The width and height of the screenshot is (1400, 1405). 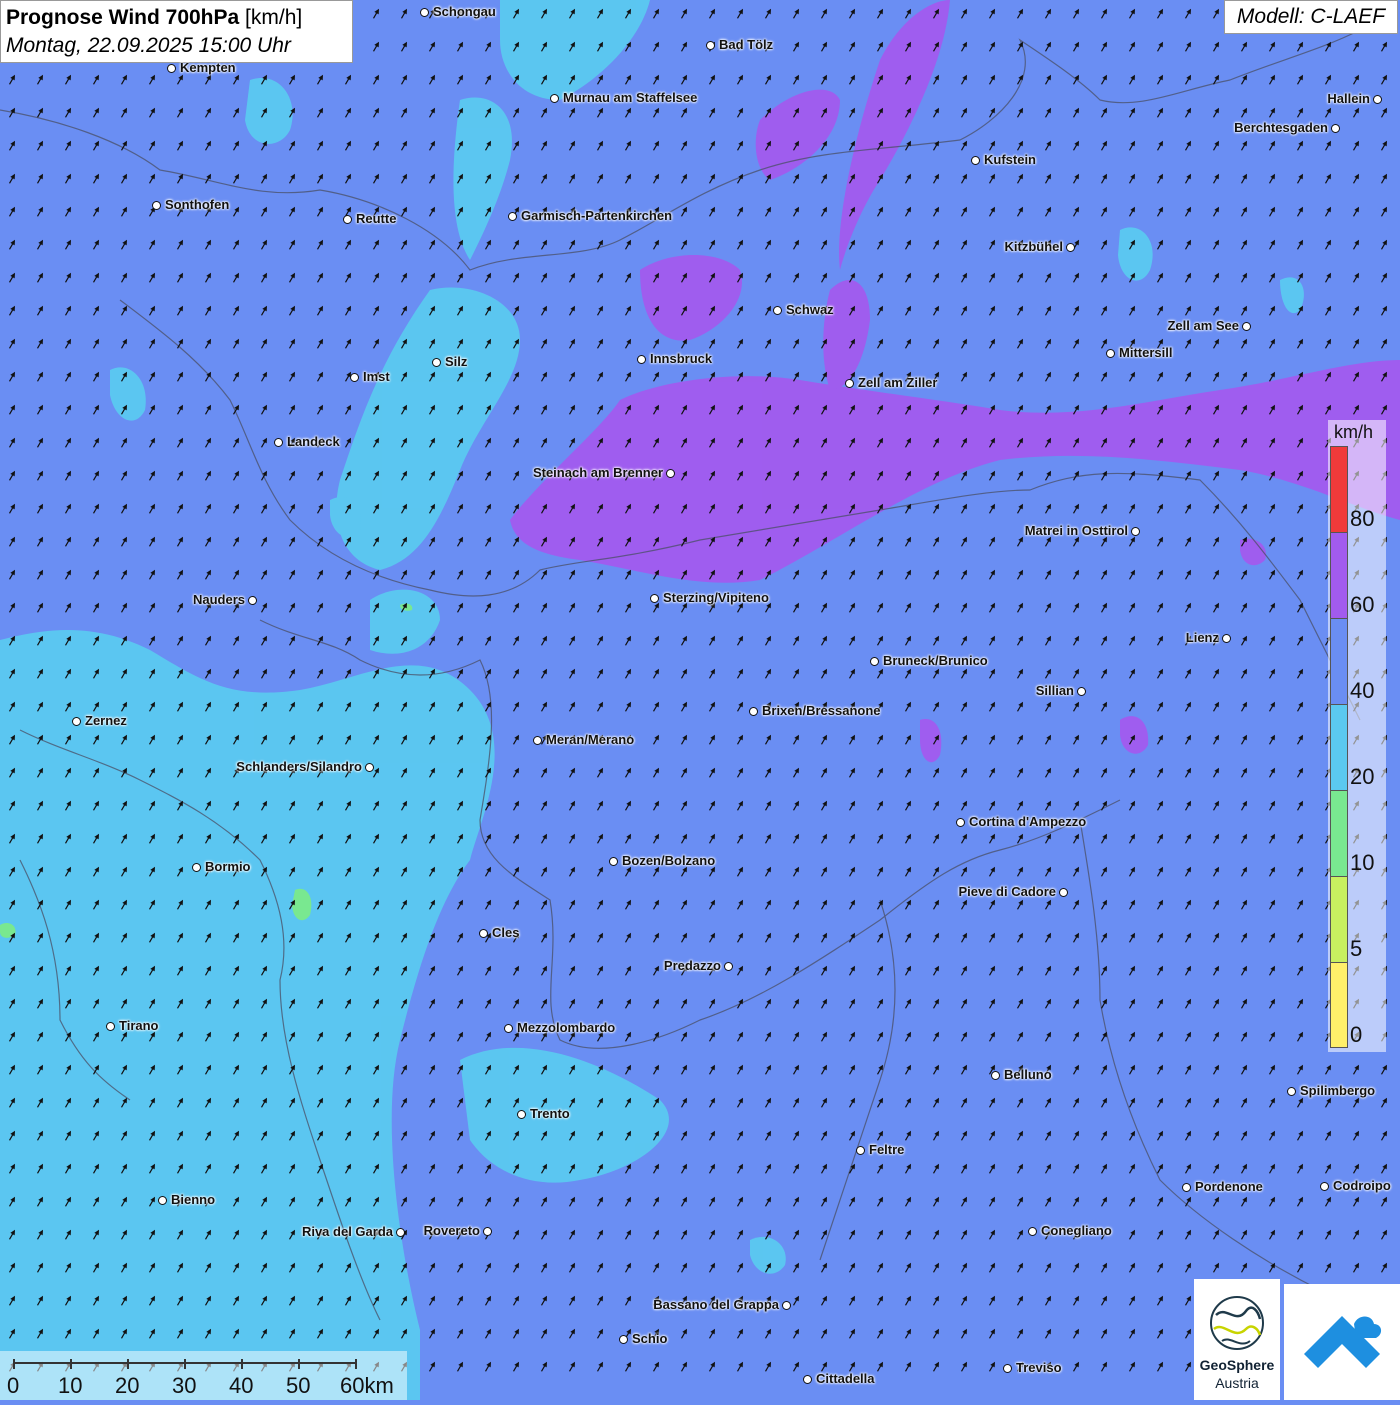 I want to click on city-label: Garmisch-Partenkirchen, so click(x=597, y=215).